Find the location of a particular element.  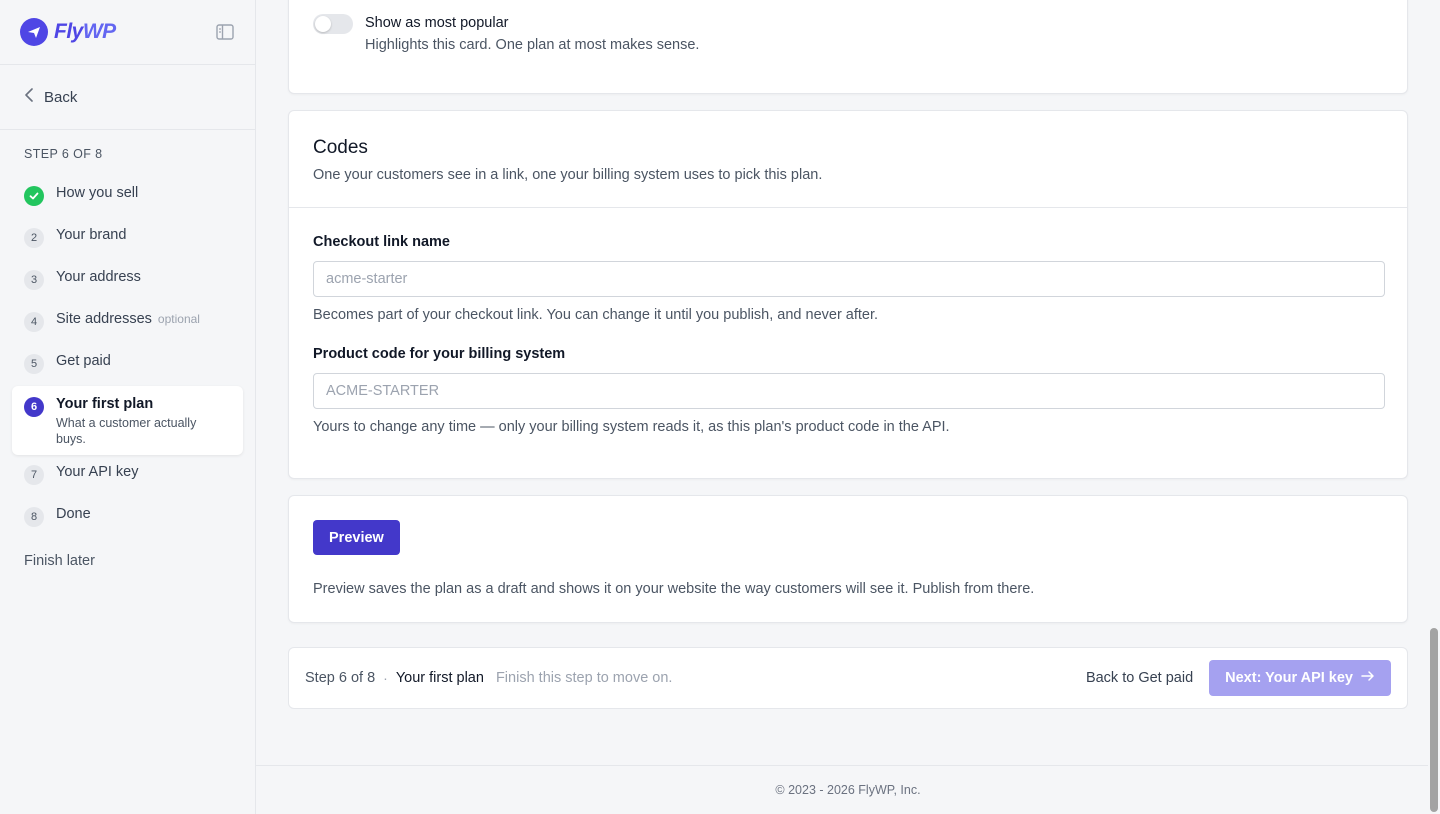

page-footer: © 2023 - 2026 FlyWP, Inc. is located at coordinates (848, 789).